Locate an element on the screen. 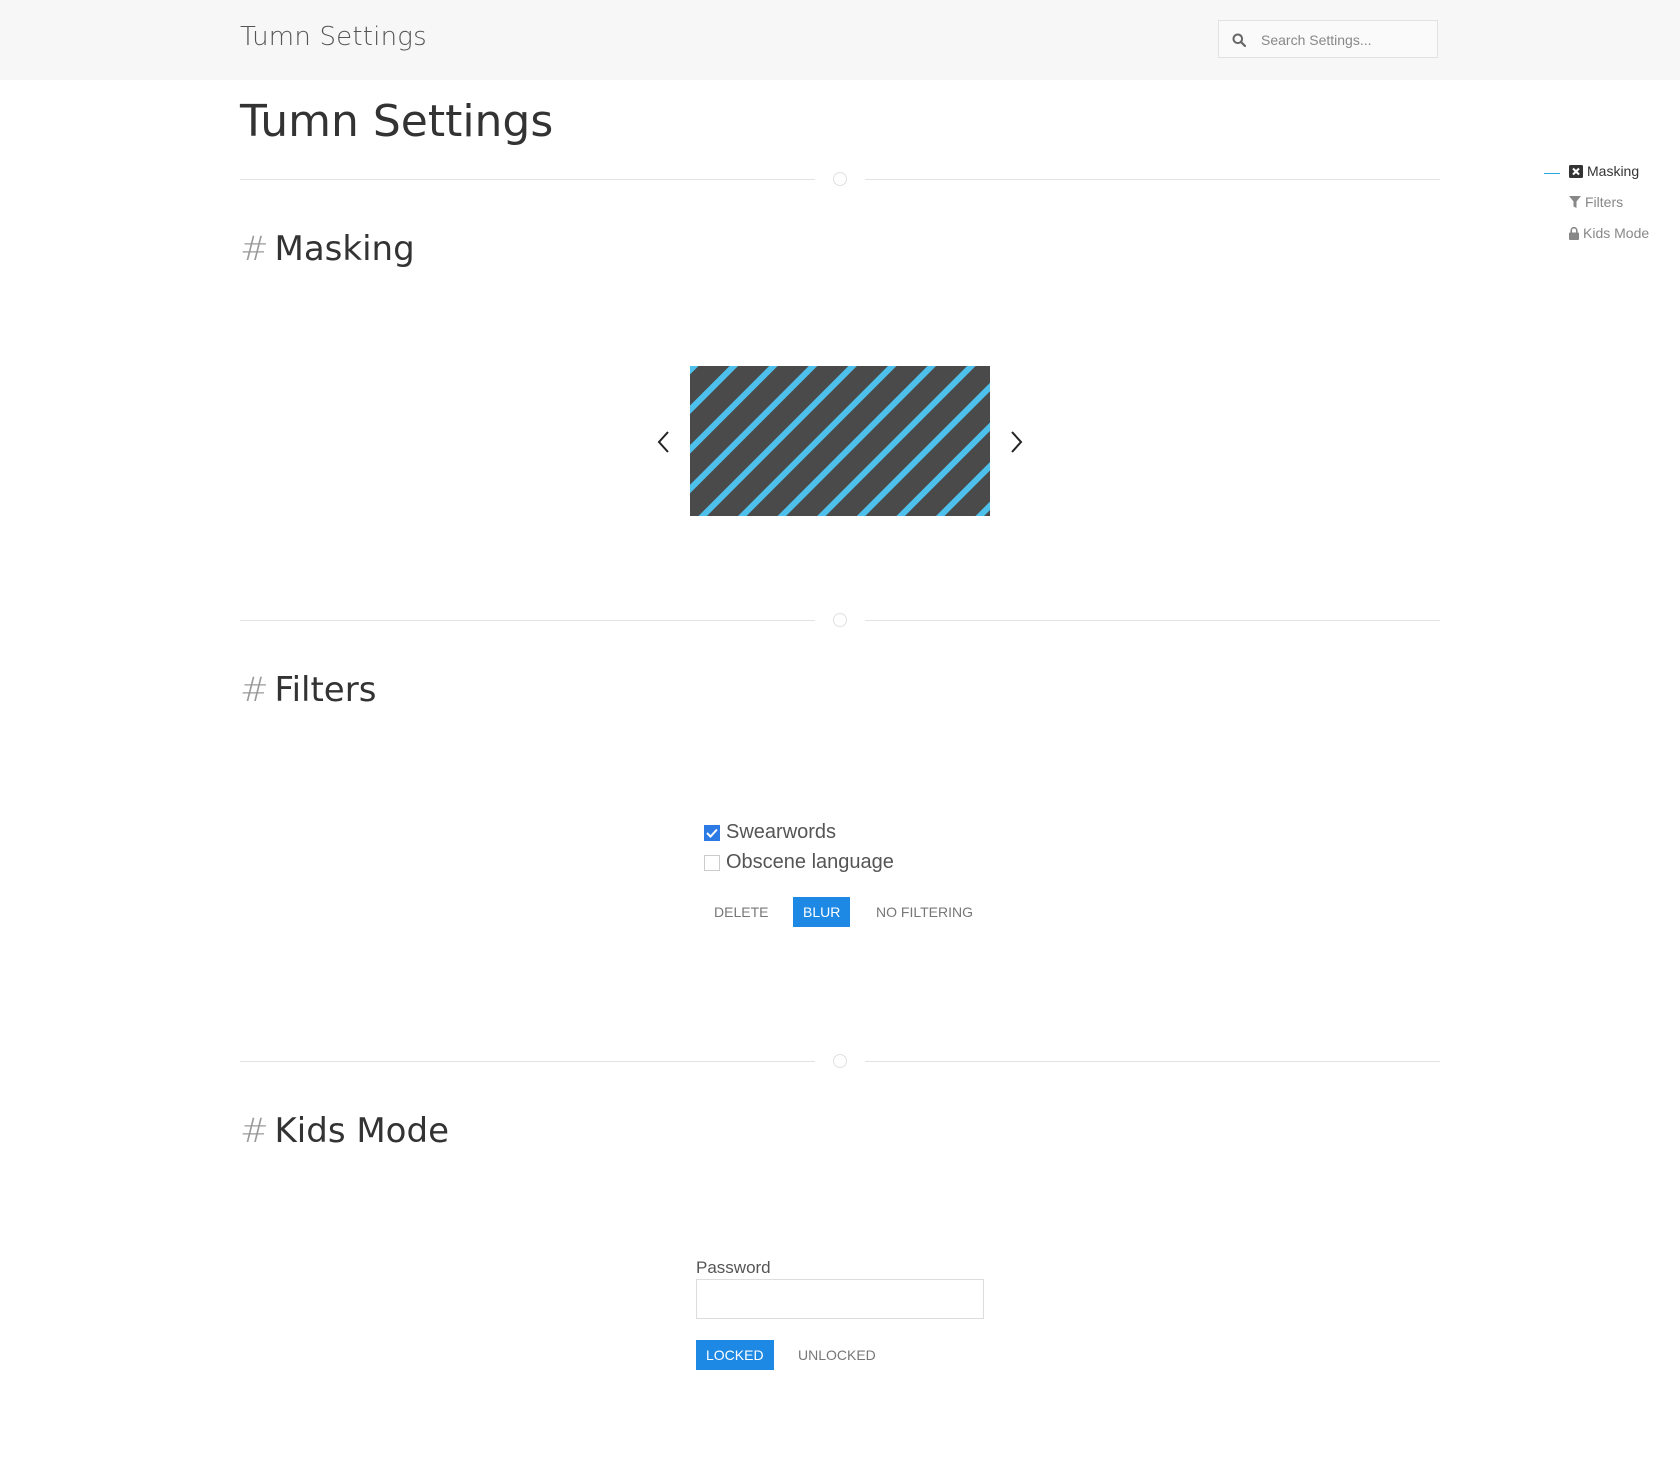 The height and width of the screenshot is (1473, 1680). carousel-prev-button is located at coordinates (665, 442).